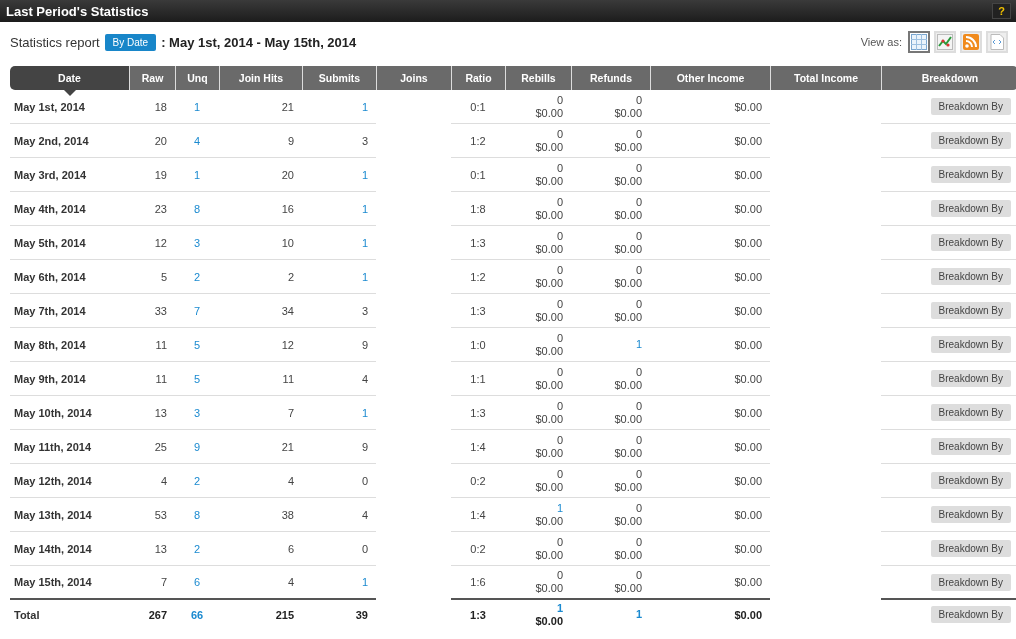  Describe the element at coordinates (610, 78) in the screenshot. I see `column-header: Refunds` at that location.